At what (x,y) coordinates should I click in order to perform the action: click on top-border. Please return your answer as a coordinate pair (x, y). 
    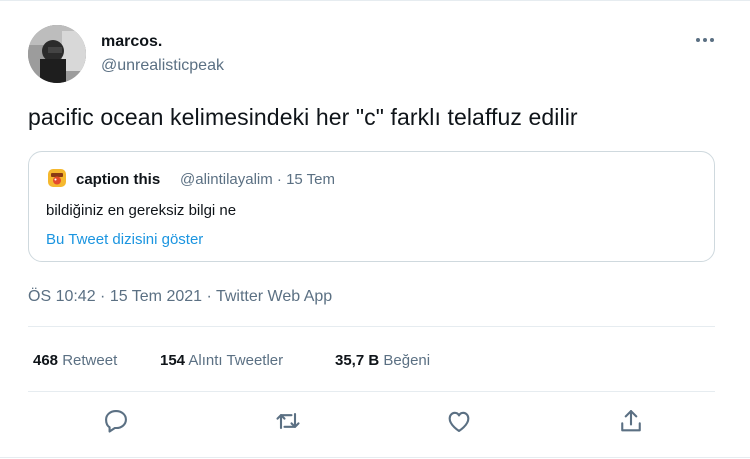
    Looking at the image, I should click on (375, 0).